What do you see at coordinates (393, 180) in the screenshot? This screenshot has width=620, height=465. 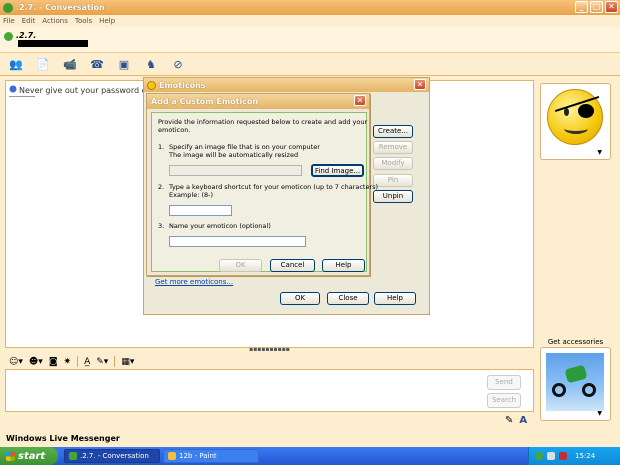 I see `pin-button: Pin` at bounding box center [393, 180].